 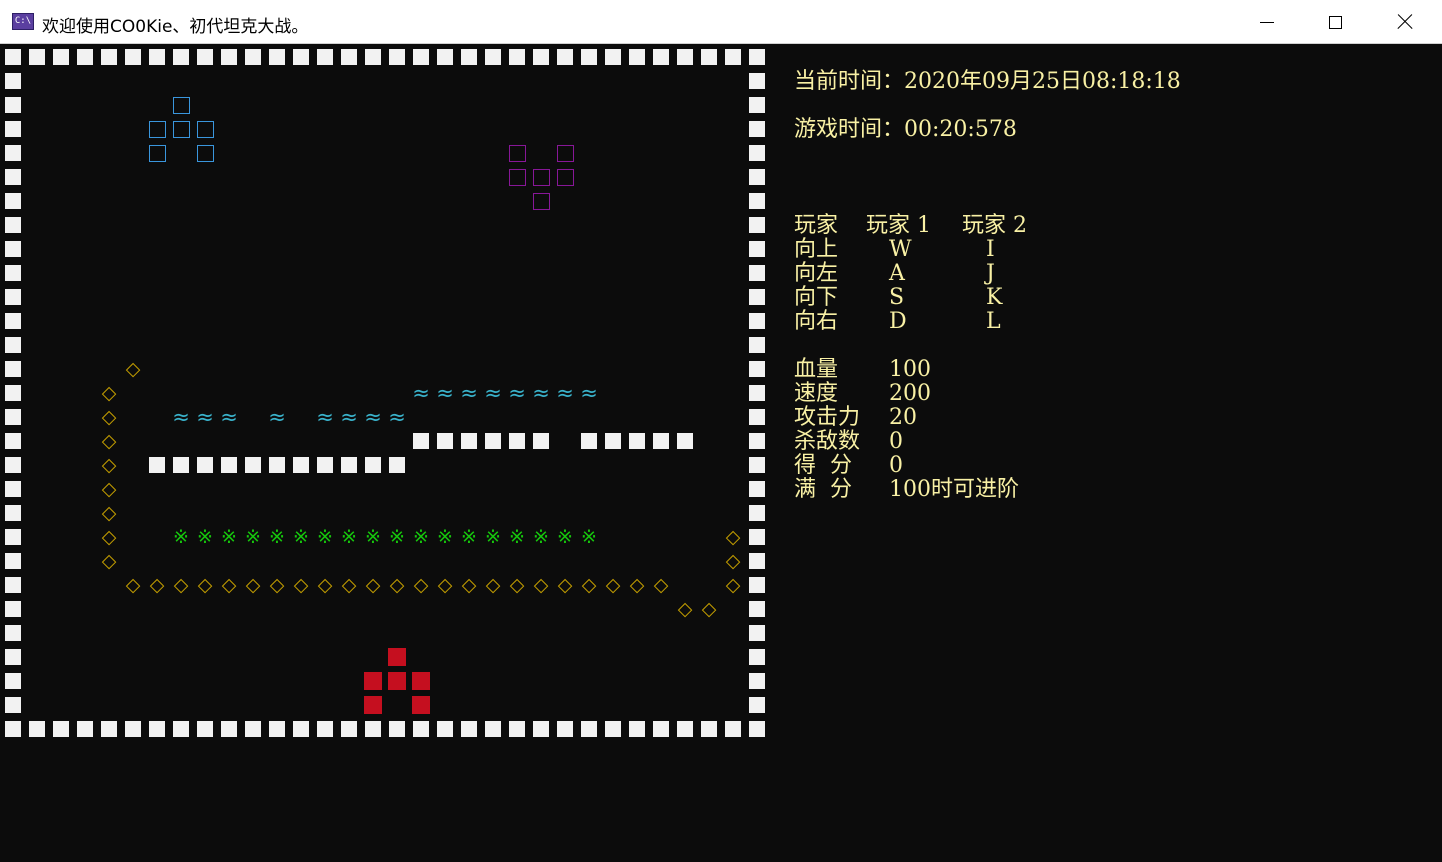 I want to click on stat-value: 100时可进阶, so click(x=954, y=489).